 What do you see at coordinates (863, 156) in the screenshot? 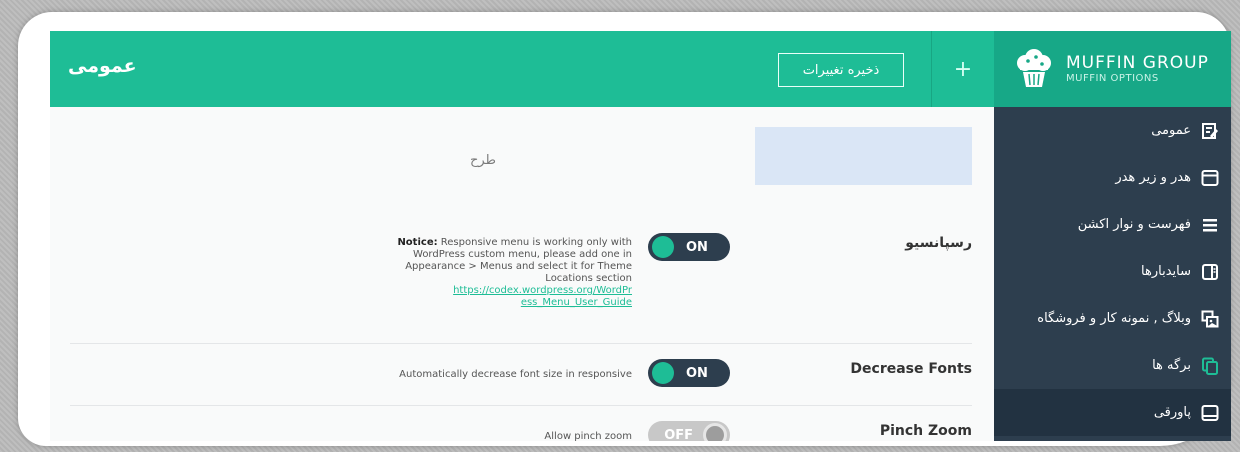
I see `layout-preview` at bounding box center [863, 156].